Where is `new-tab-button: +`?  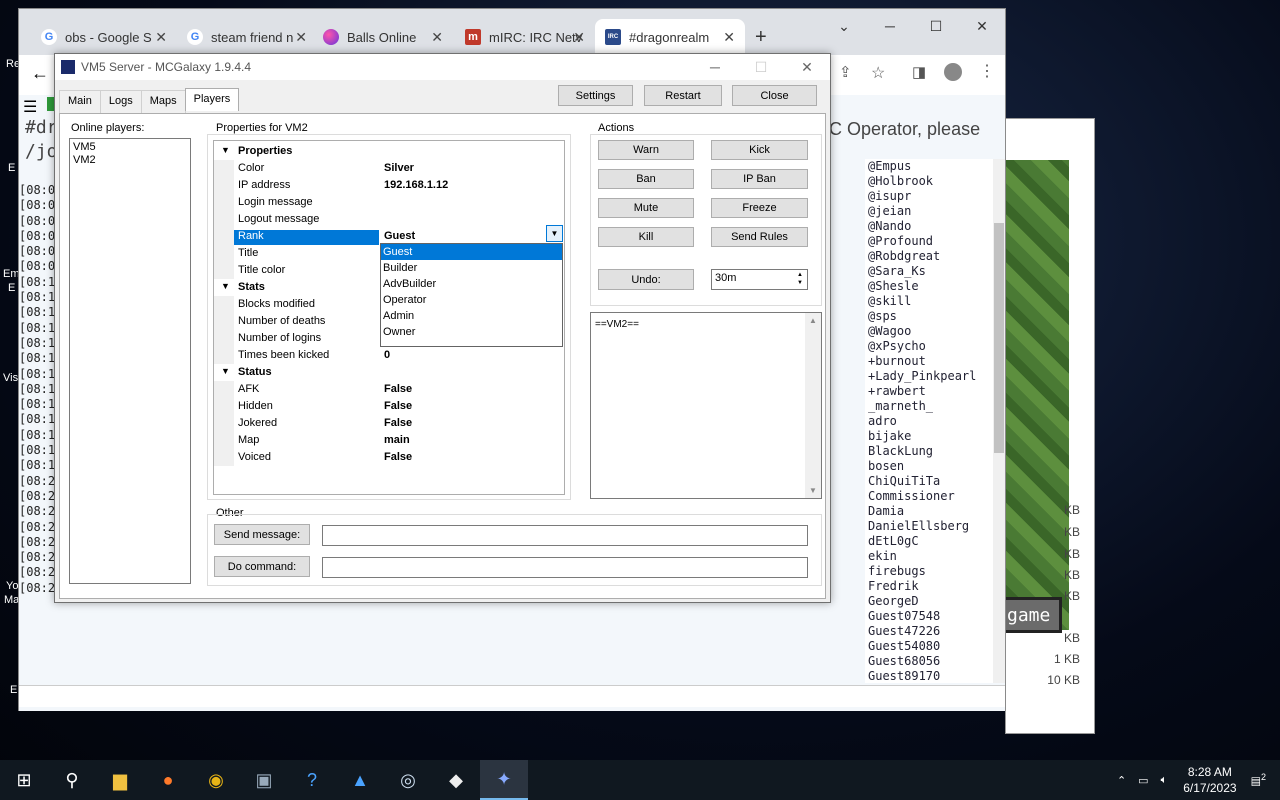 new-tab-button: + is located at coordinates (760, 37).